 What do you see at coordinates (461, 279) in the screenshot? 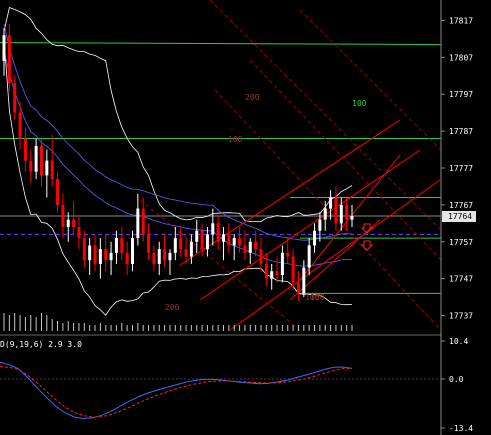
I see `price-tick-label: 17747` at bounding box center [461, 279].